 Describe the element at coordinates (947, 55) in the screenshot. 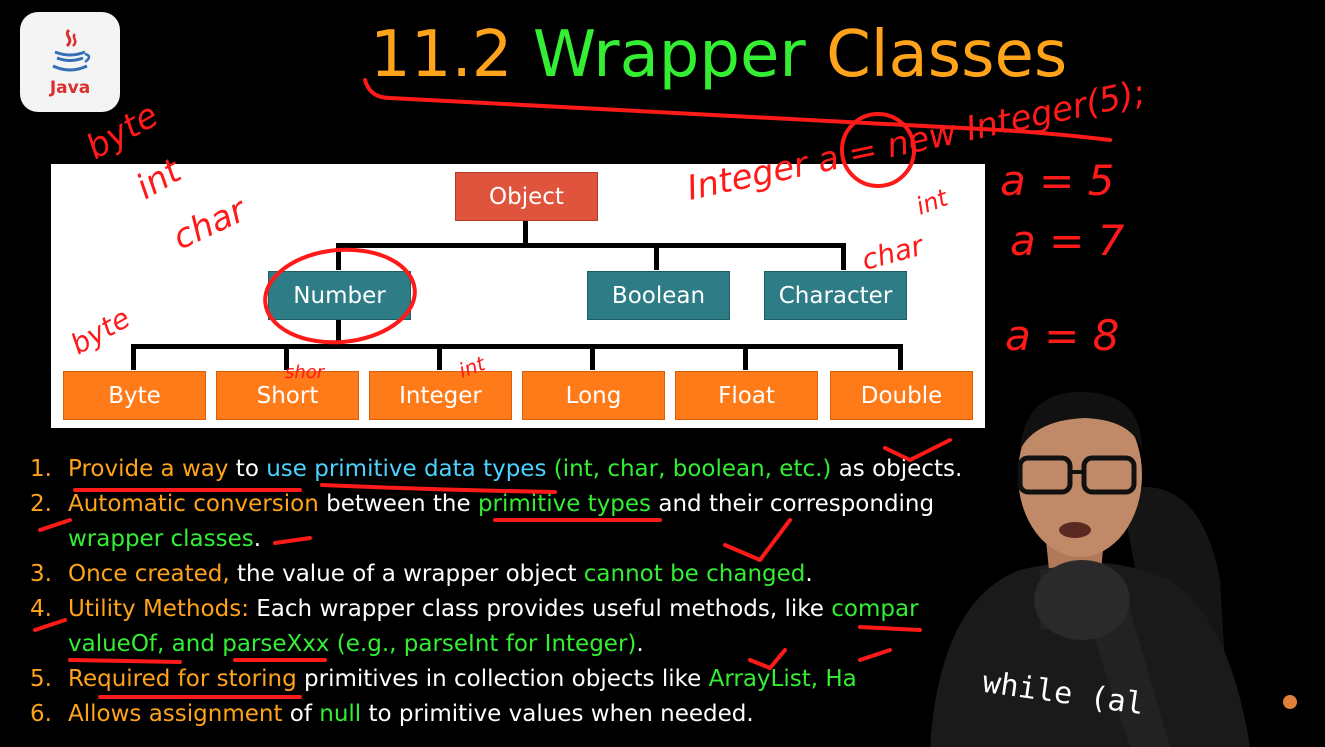

I see `title-word-classes: Classes` at that location.